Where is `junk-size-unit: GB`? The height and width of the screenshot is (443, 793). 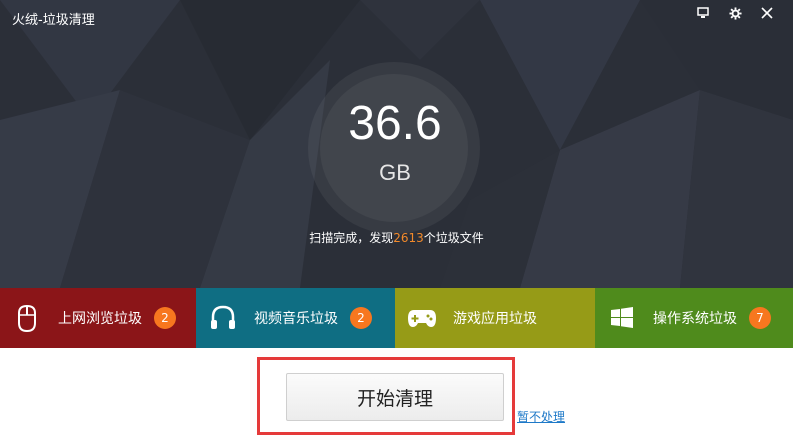 junk-size-unit: GB is located at coordinates (395, 172).